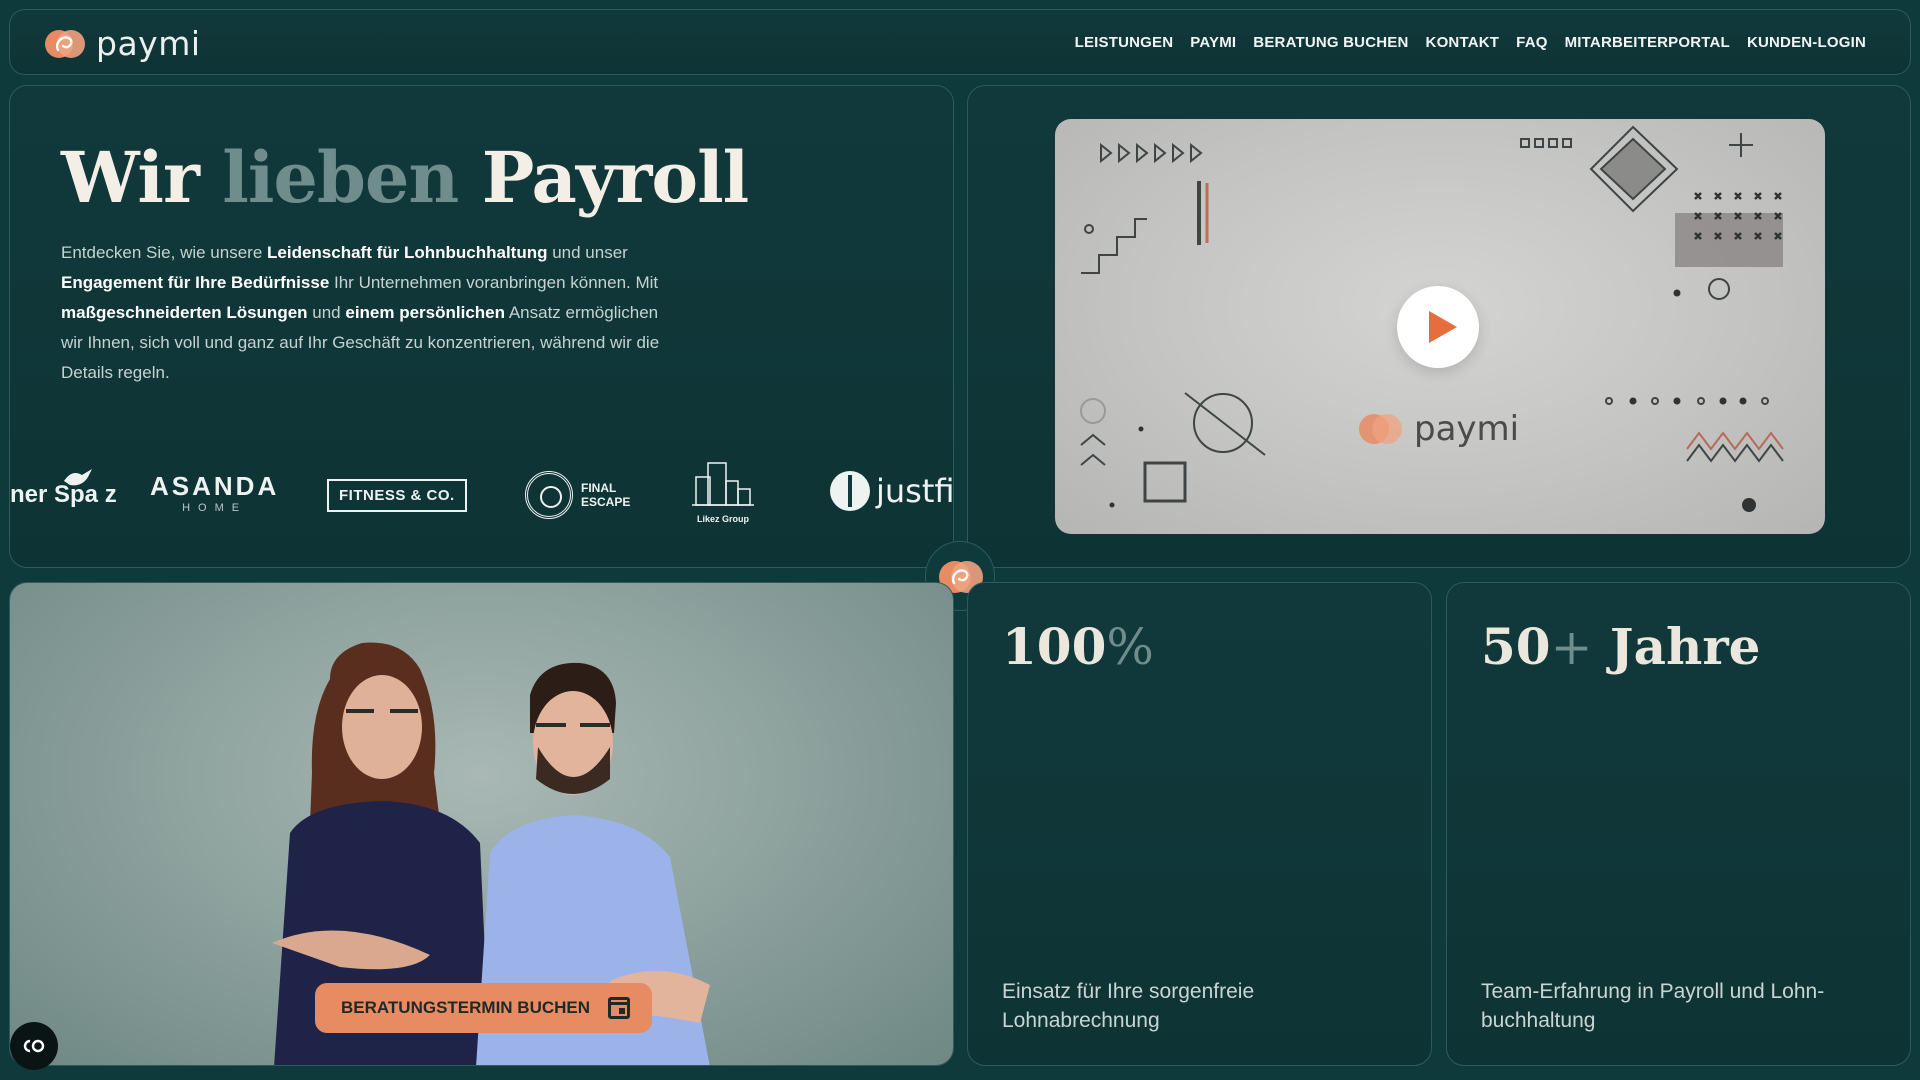 The height and width of the screenshot is (1080, 1920). Describe the element at coordinates (615, 177) in the screenshot. I see `hero-title-word-3: Payroll` at that location.